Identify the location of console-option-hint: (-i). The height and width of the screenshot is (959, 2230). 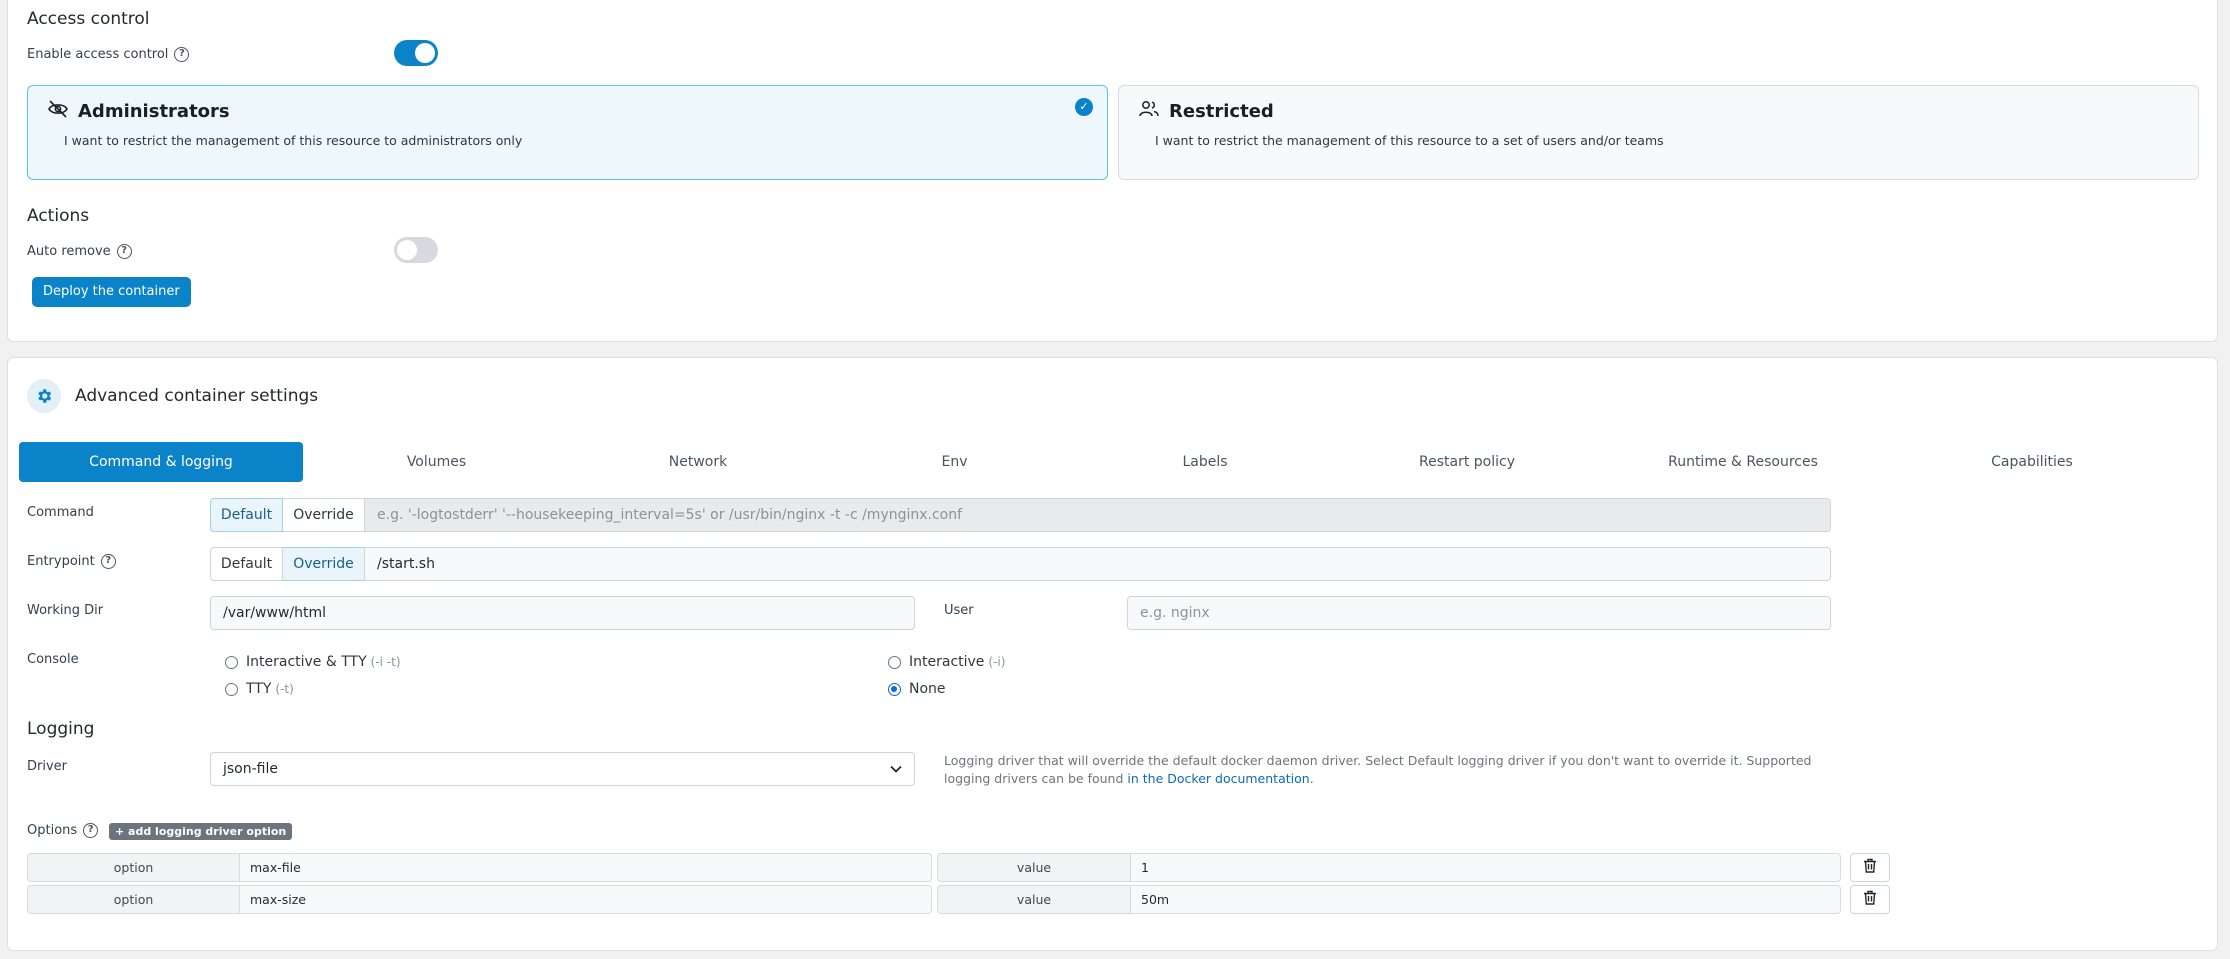
(997, 662).